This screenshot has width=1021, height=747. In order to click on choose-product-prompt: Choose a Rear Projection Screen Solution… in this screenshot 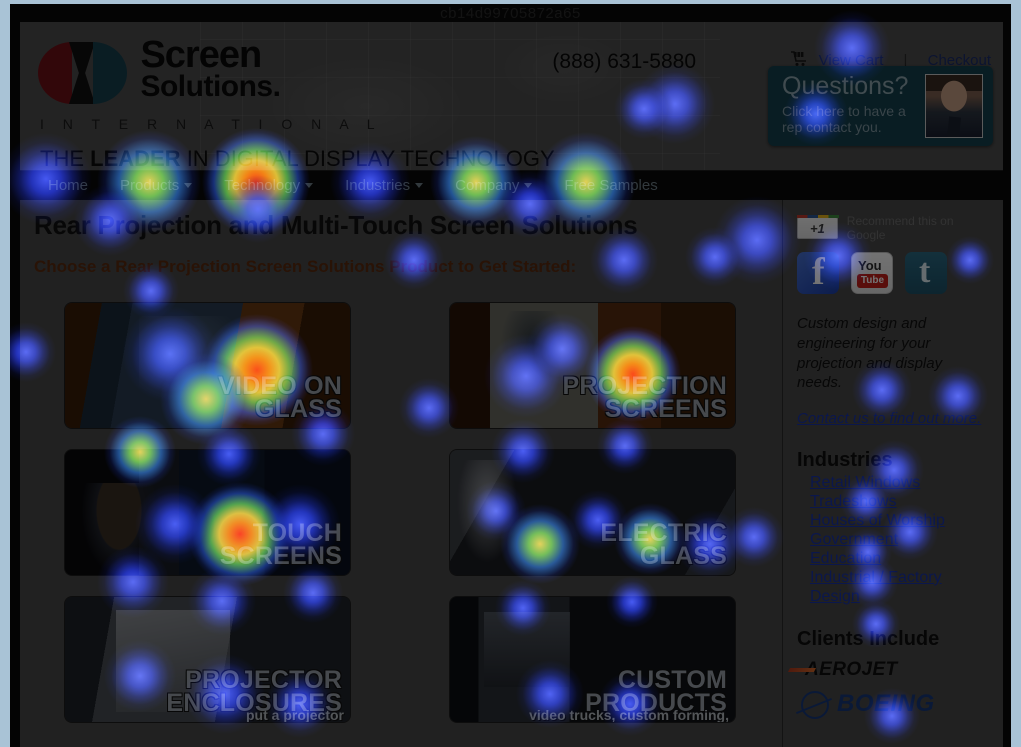, I will do `click(305, 266)`.